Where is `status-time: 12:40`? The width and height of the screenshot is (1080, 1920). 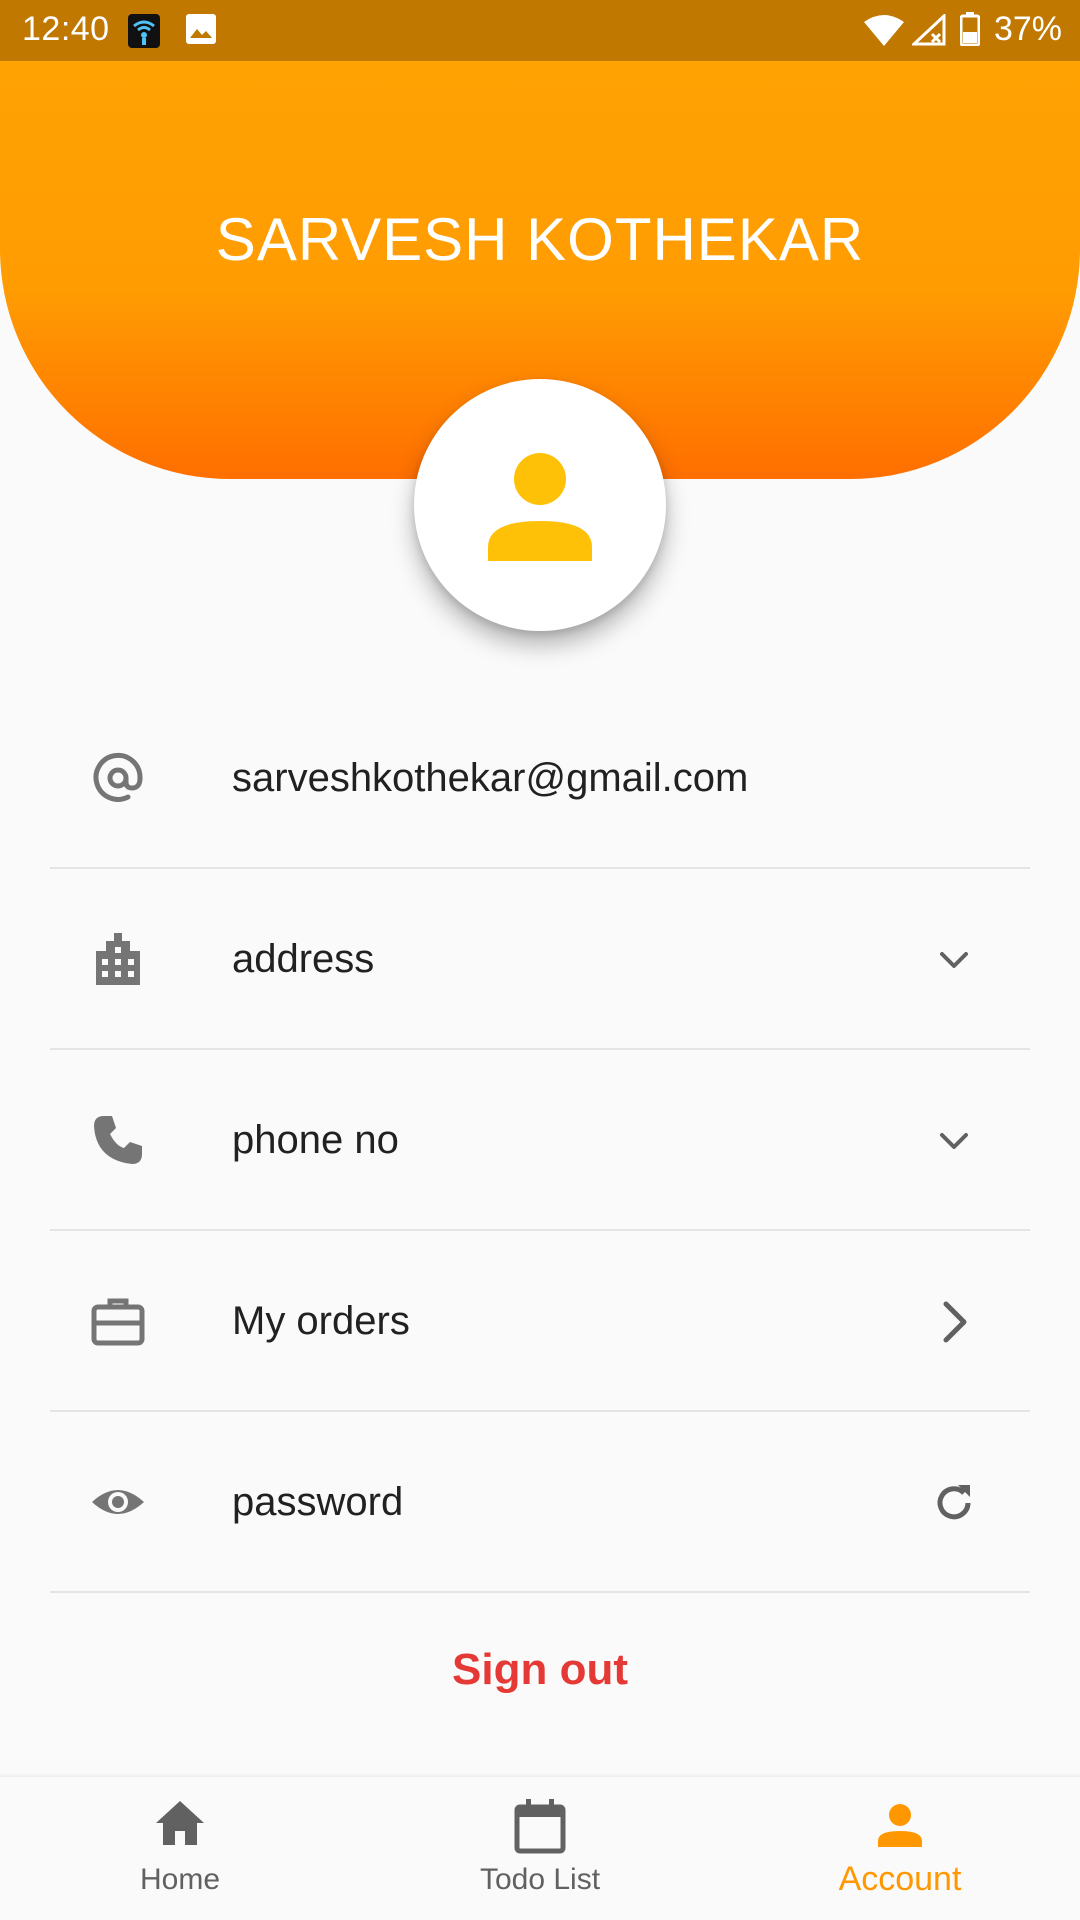
status-time: 12:40 is located at coordinates (66, 29).